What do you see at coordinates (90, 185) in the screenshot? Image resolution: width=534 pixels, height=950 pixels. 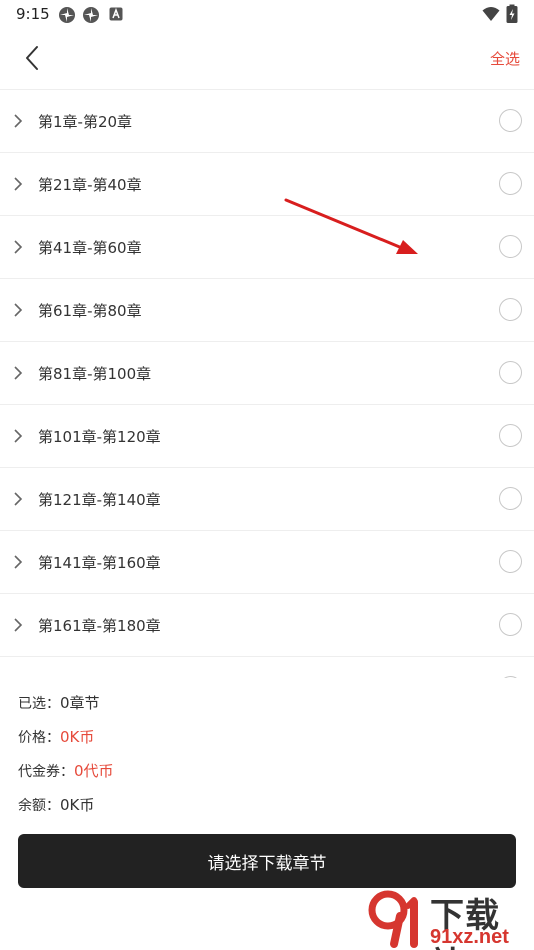 I see `chapter-label: 第21章-第40章` at bounding box center [90, 185].